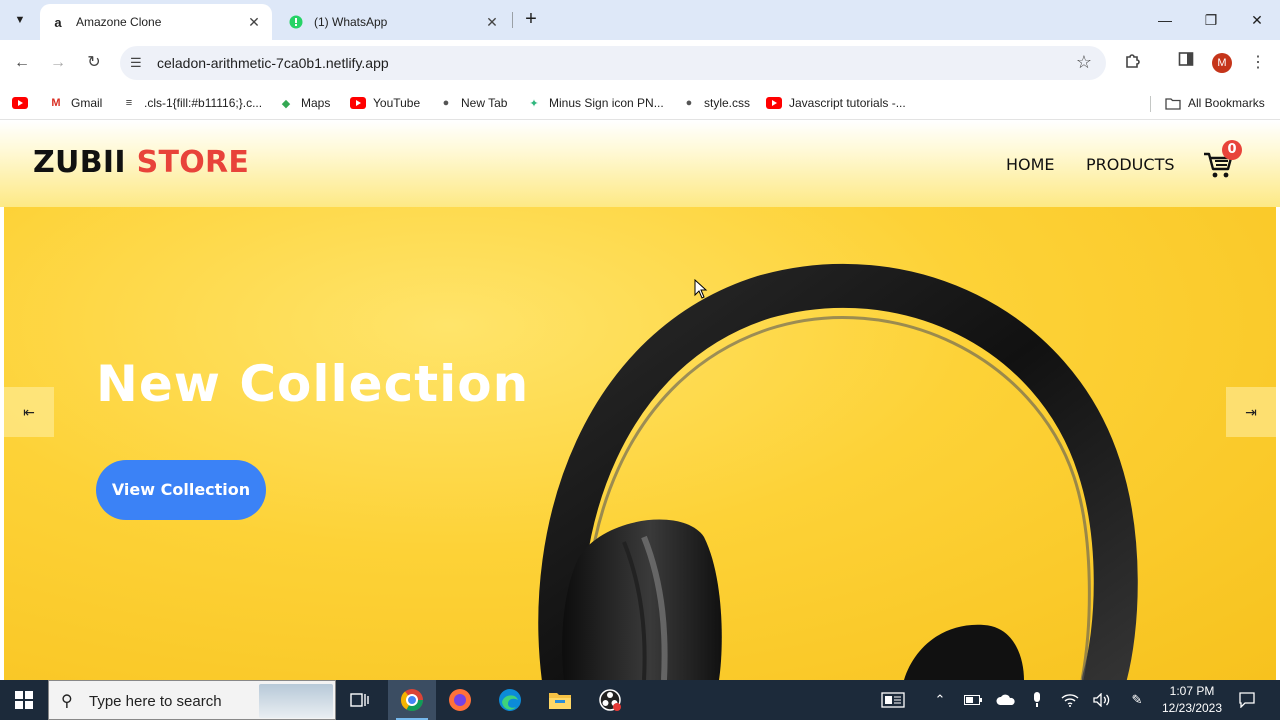  I want to click on tab-title: Amazone Clone, so click(119, 22).